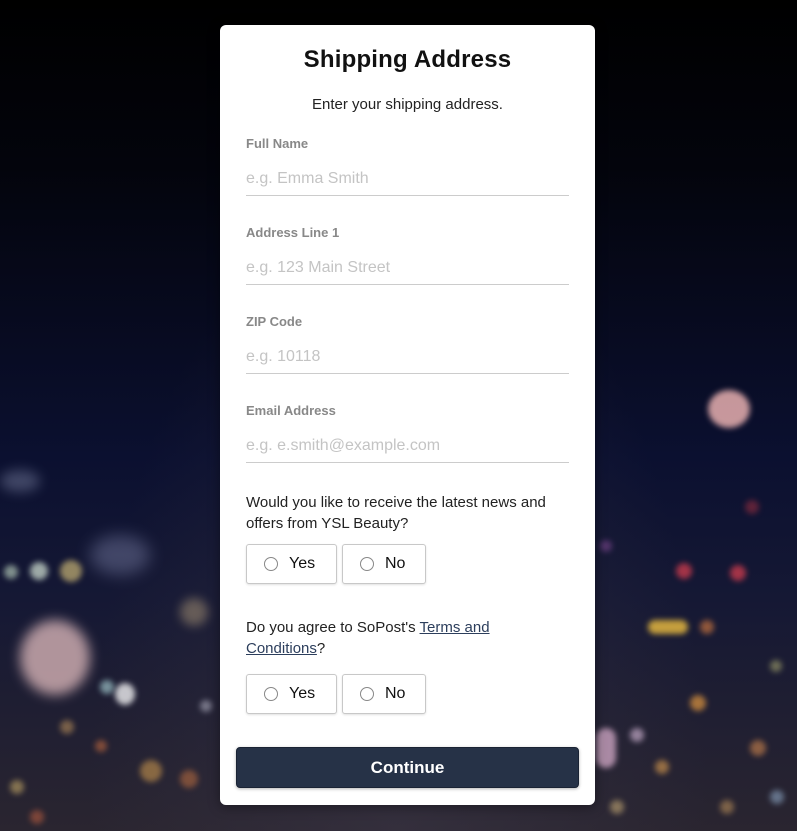 Image resolution: width=797 pixels, height=831 pixels. What do you see at coordinates (395, 693) in the screenshot?
I see `terms-no-label: No` at bounding box center [395, 693].